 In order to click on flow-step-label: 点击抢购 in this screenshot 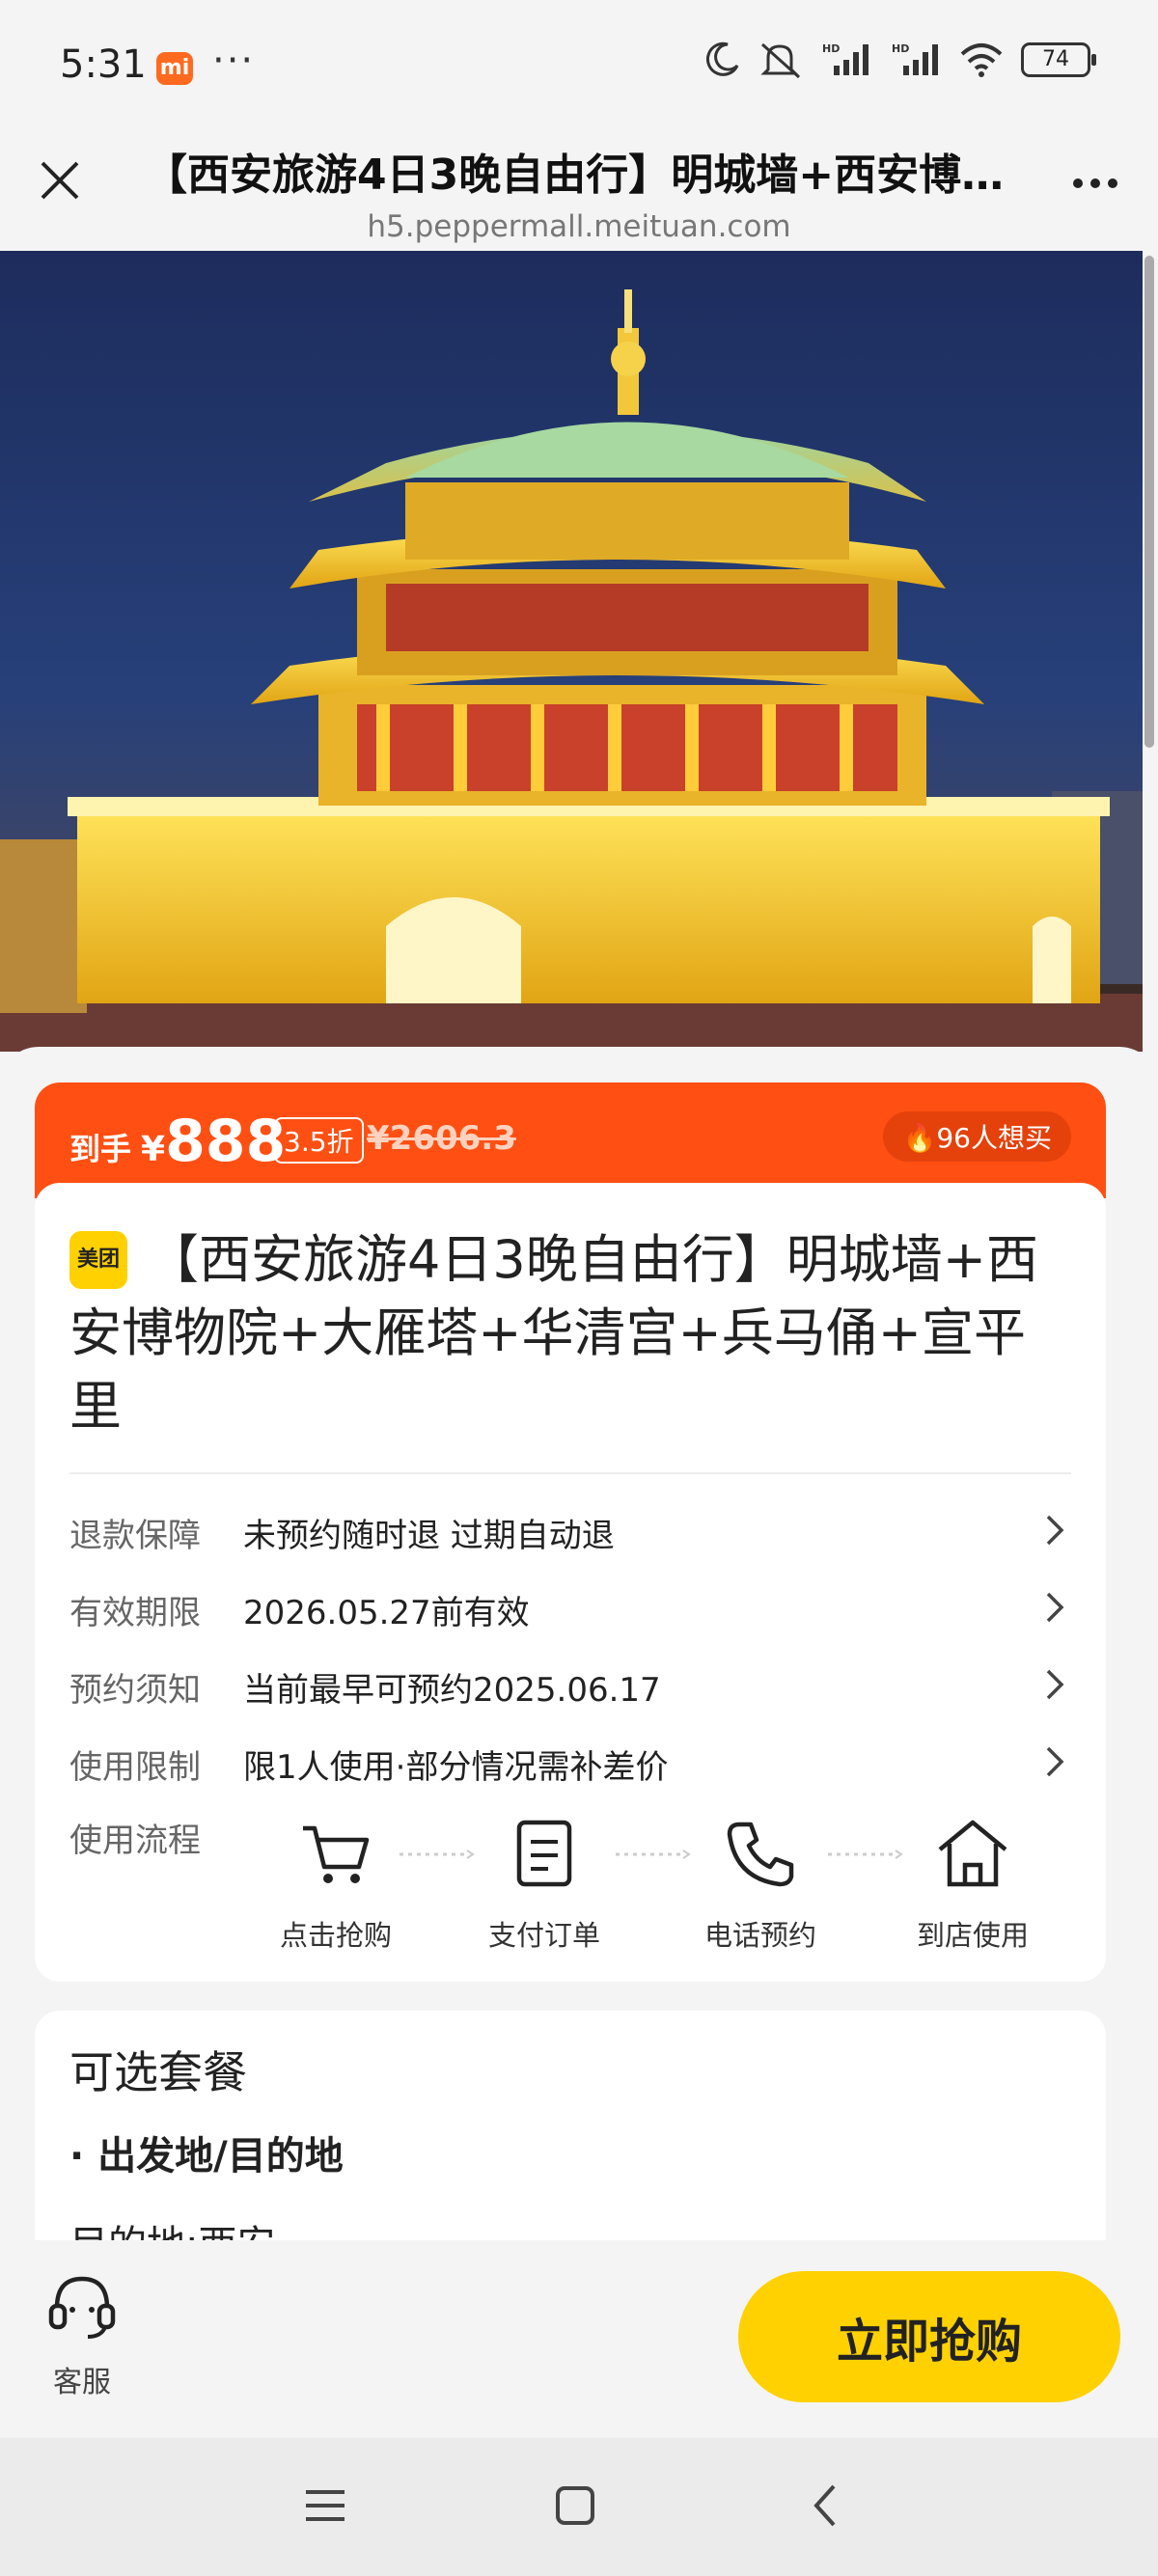, I will do `click(335, 1936)`.